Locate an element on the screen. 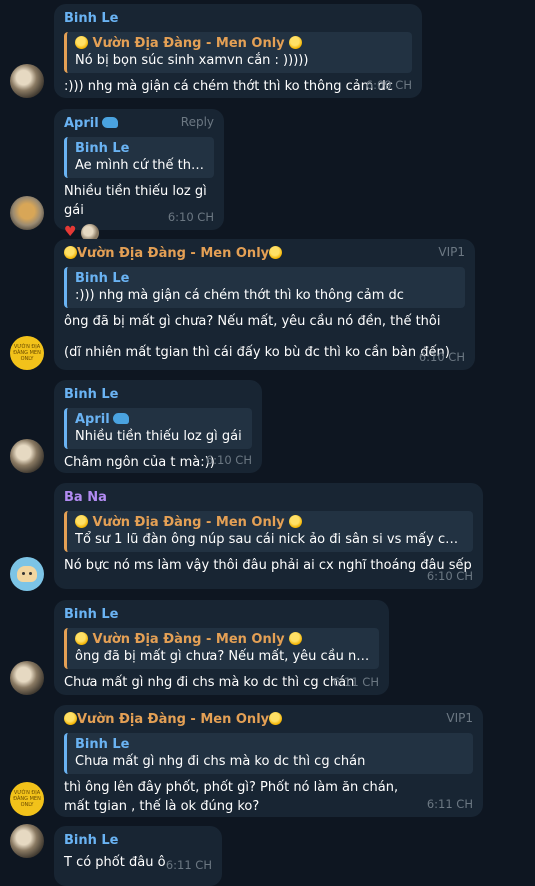 Image resolution: width=535 pixels, height=886 pixels. sender-name: Ba Na is located at coordinates (268, 497).